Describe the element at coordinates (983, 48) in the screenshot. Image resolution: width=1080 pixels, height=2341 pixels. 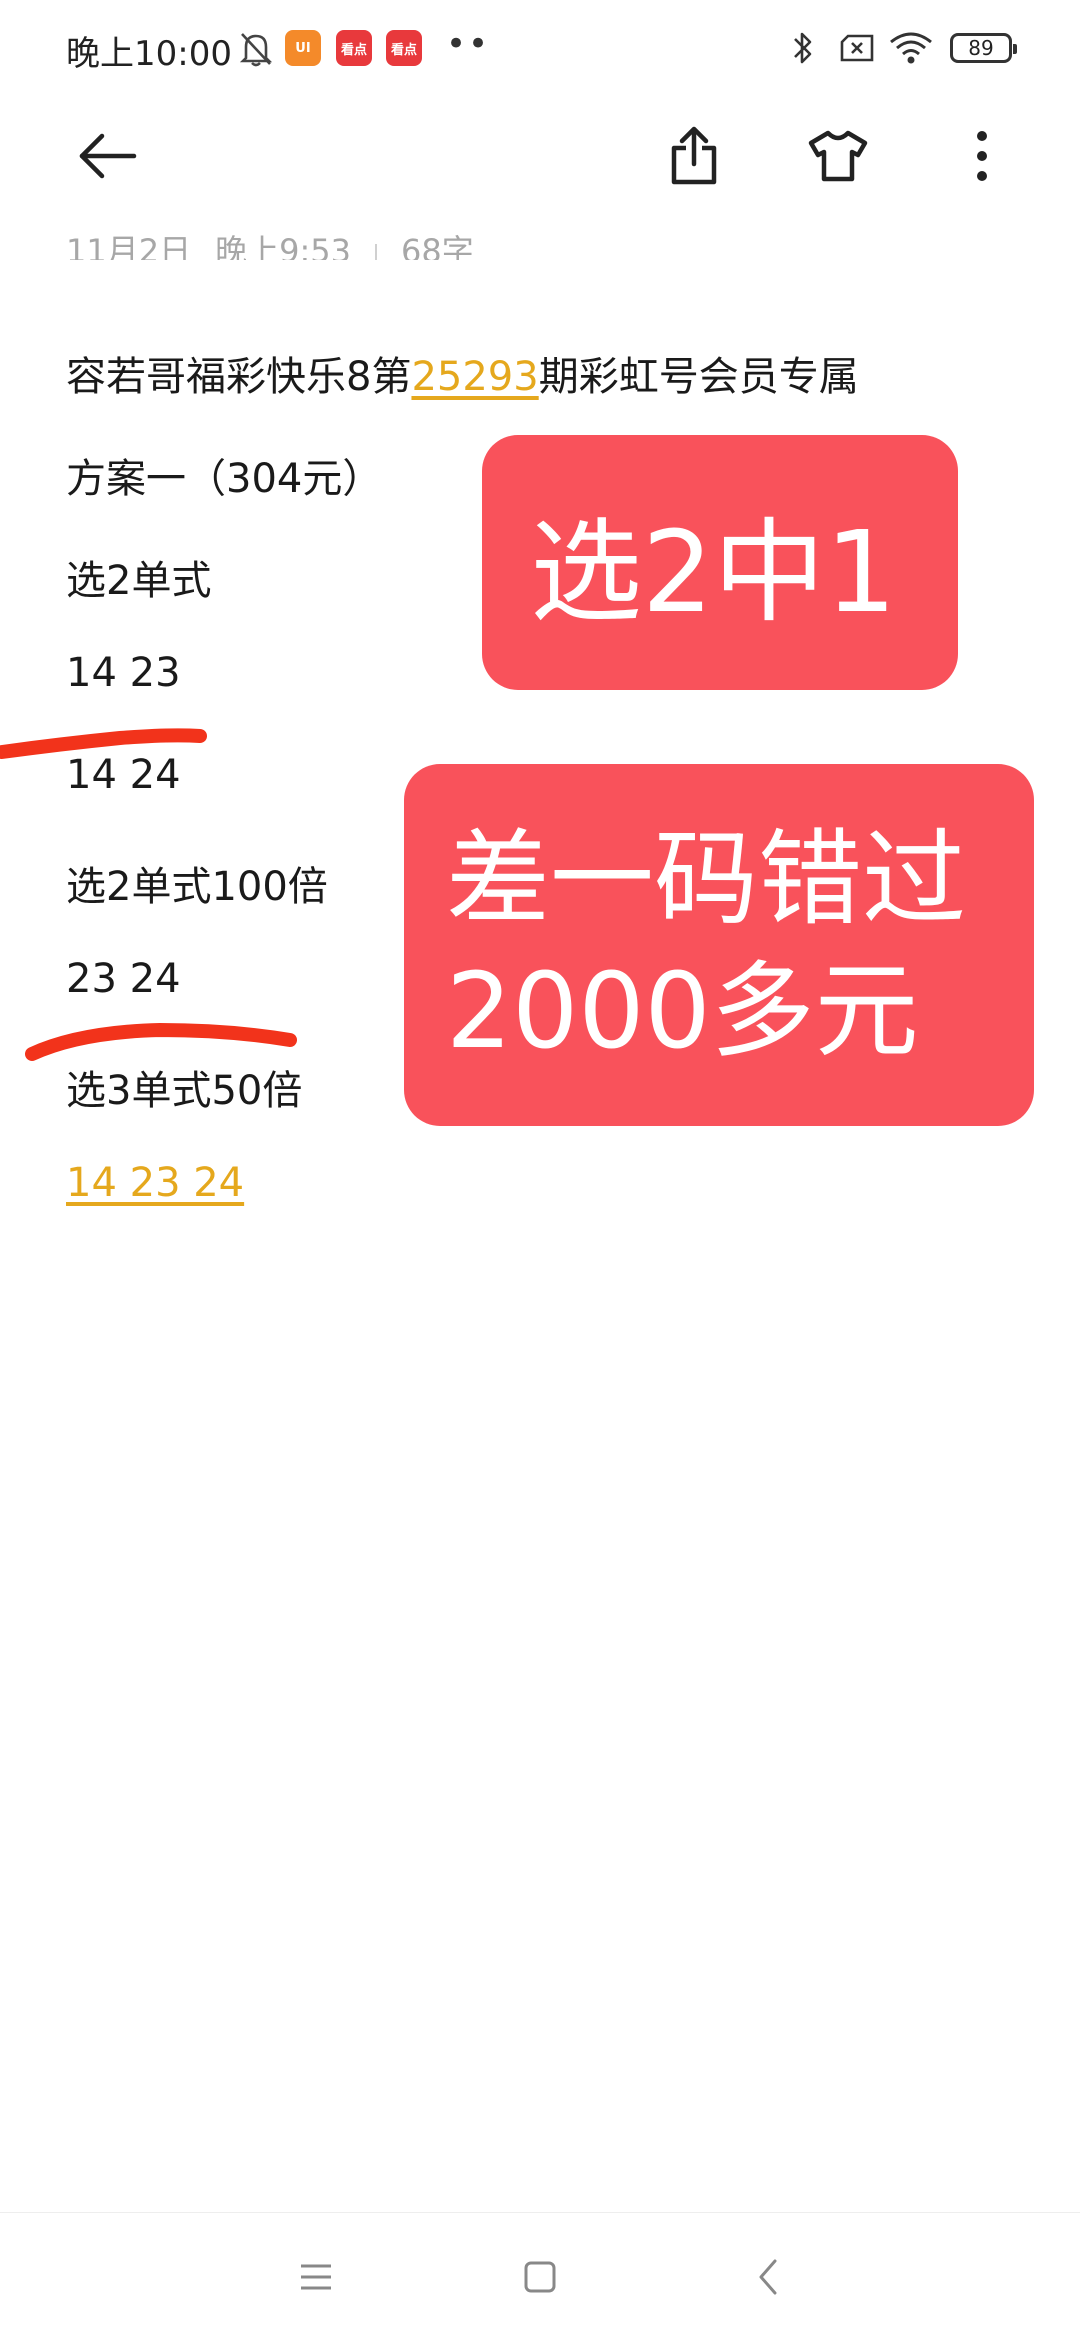
I see `battery-indicator: 89` at that location.